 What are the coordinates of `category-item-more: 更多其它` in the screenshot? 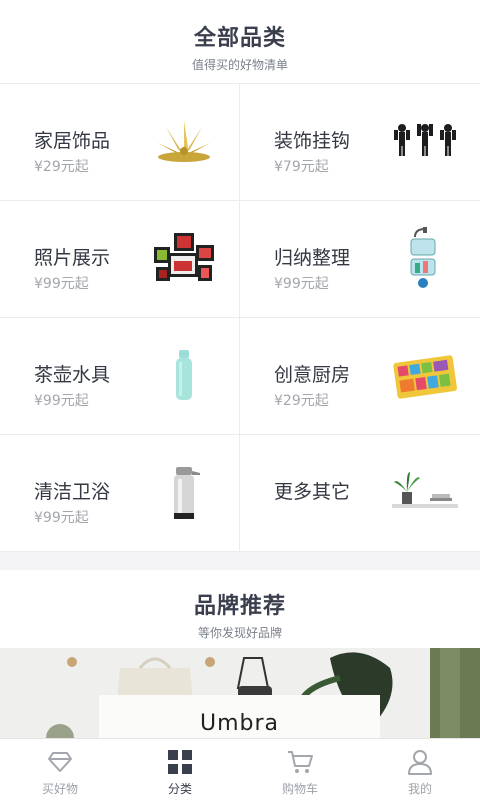 It's located at (360, 493).